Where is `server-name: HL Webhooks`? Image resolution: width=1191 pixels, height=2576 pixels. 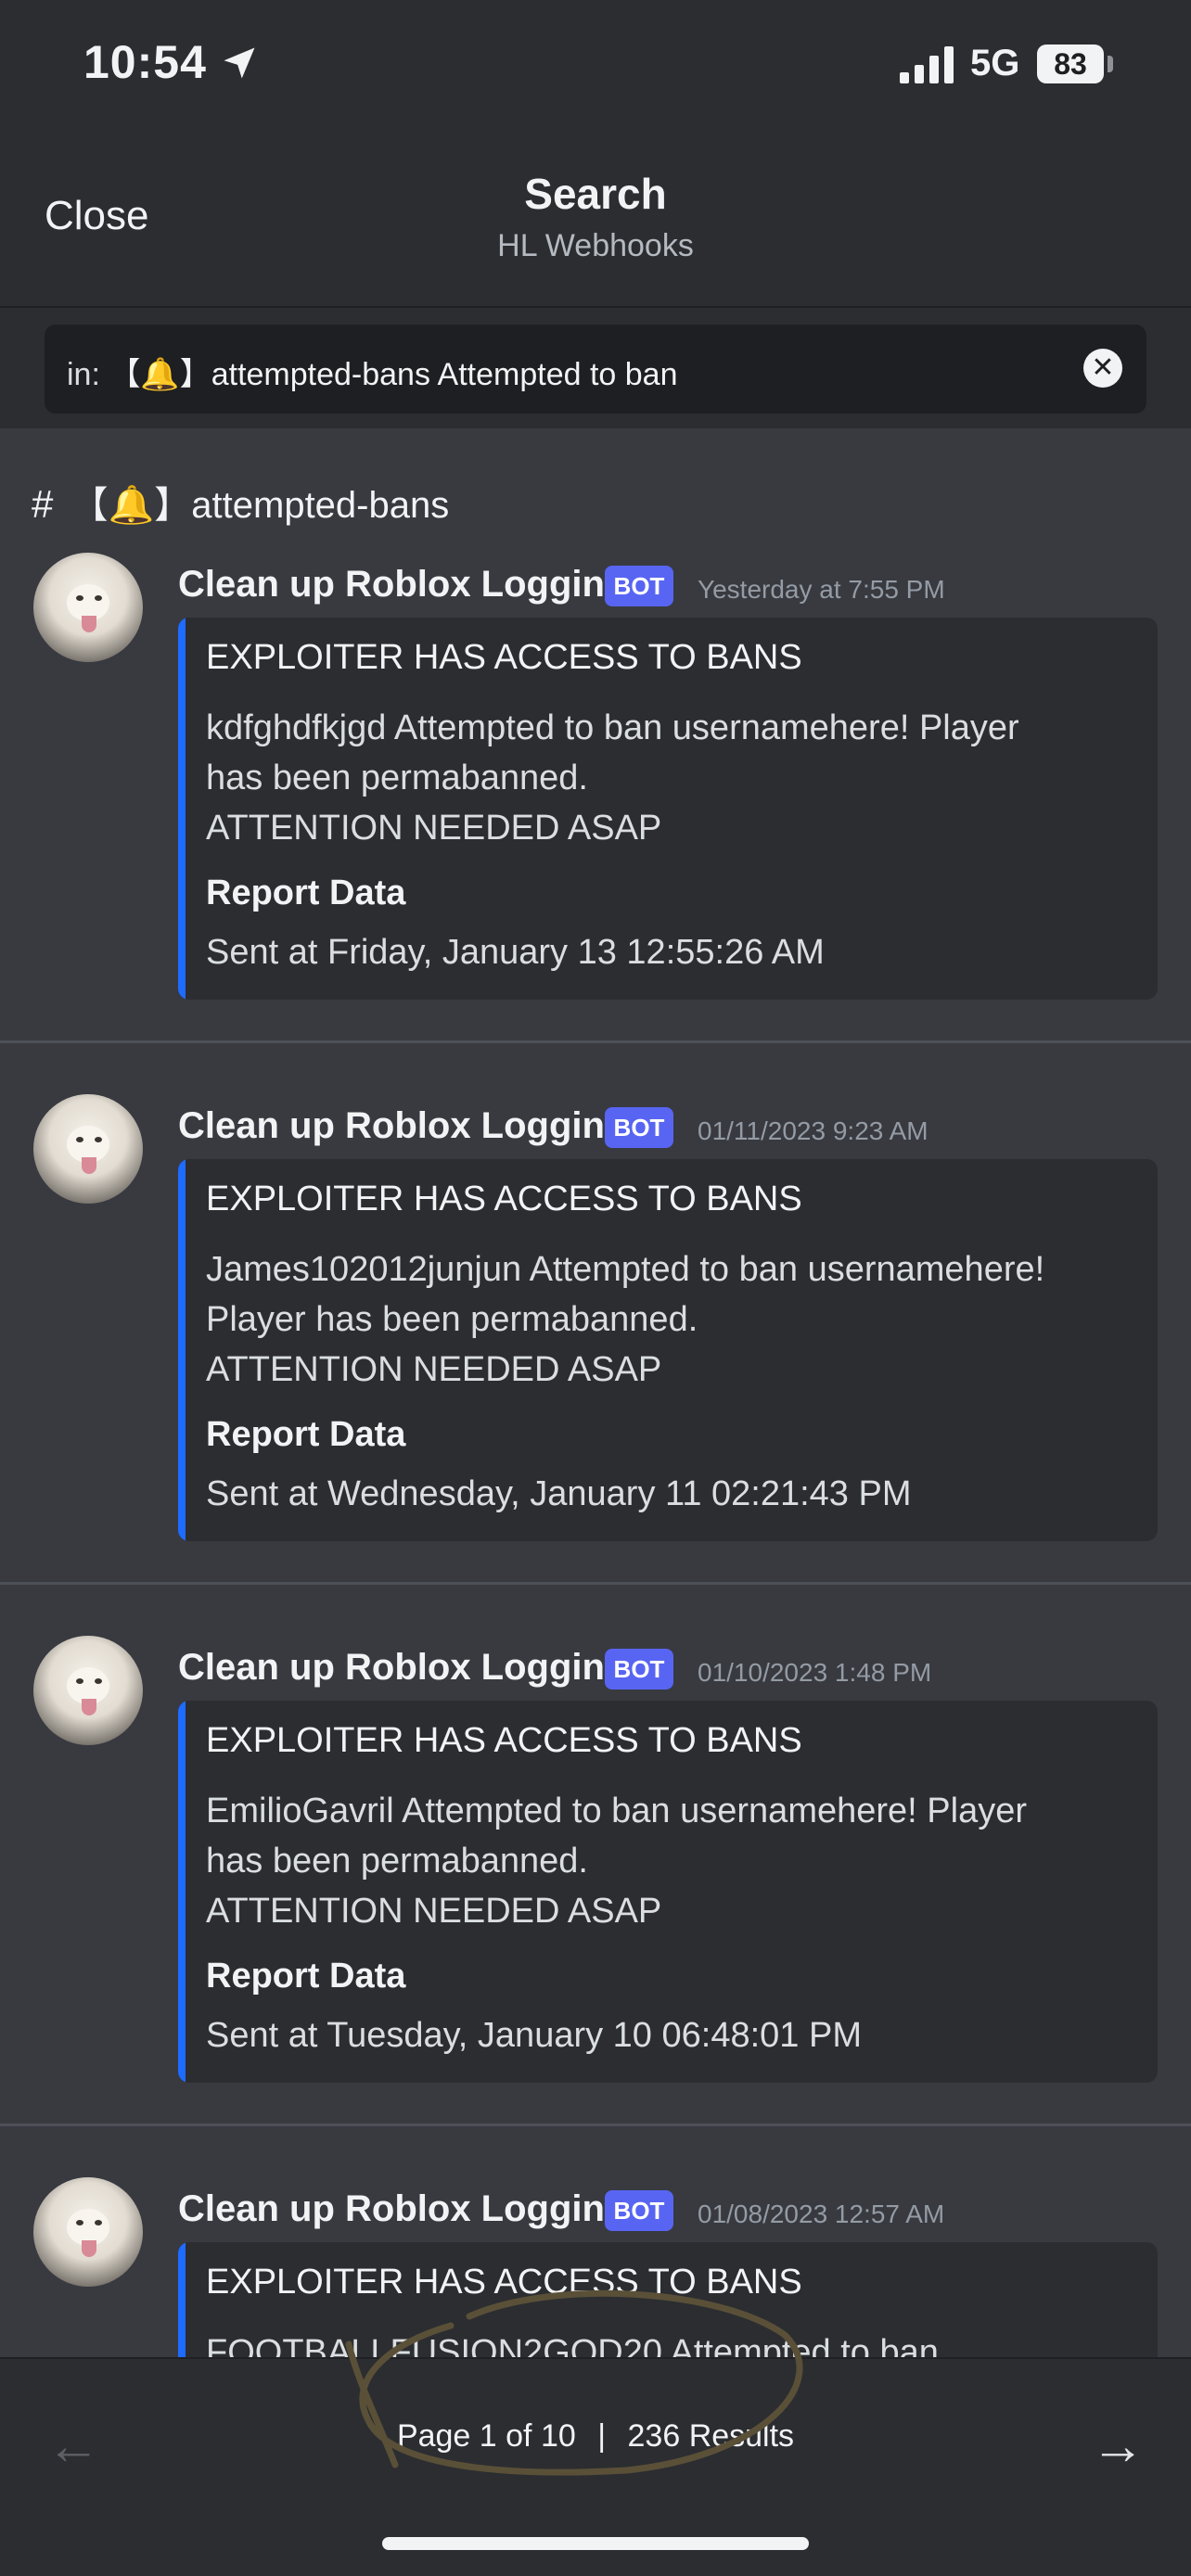 server-name: HL Webhooks is located at coordinates (595, 246).